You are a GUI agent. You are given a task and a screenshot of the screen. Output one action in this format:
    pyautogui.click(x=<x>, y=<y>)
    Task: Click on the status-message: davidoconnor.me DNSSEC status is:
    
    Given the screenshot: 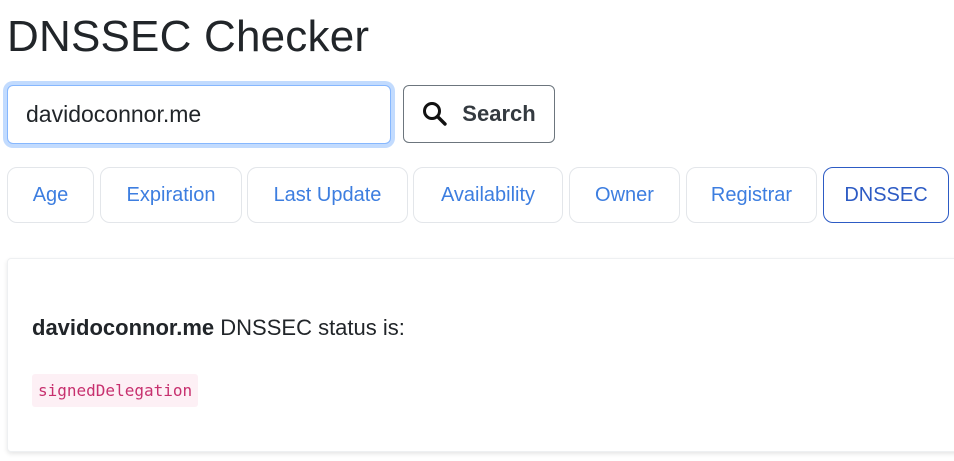 What is the action you would take?
    pyautogui.click(x=218, y=328)
    